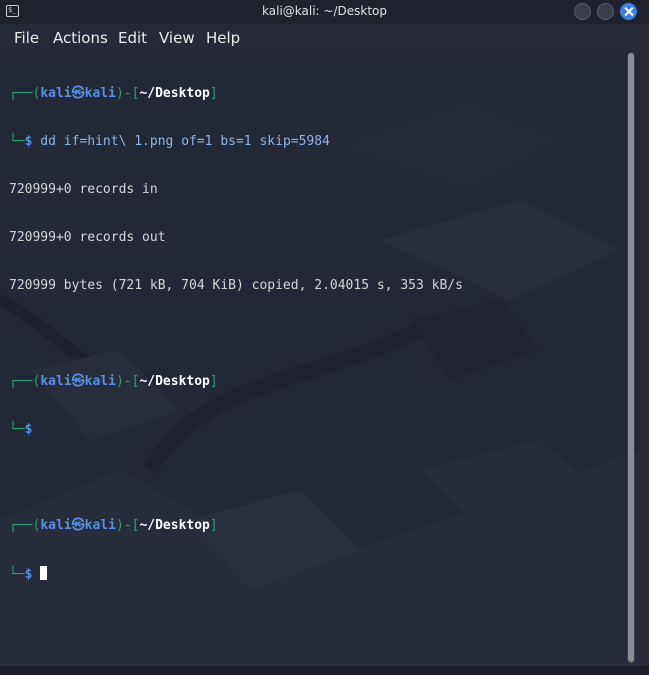 The width and height of the screenshot is (649, 675). What do you see at coordinates (26, 38) in the screenshot?
I see `menu-file: File` at bounding box center [26, 38].